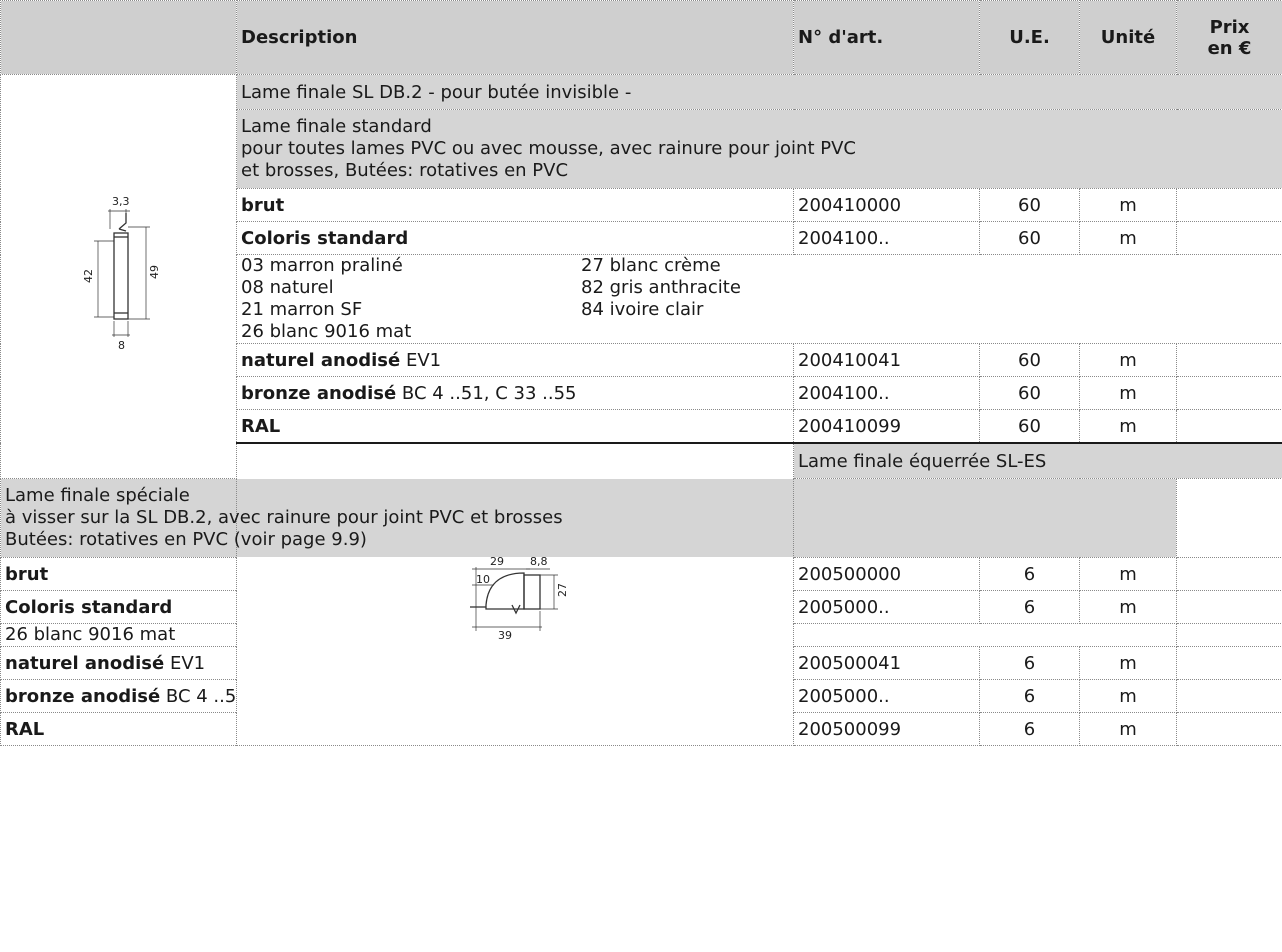 This screenshot has height=952, width=1282. Describe the element at coordinates (588, 635) in the screenshot. I see `standard-colors-list: 26 blanc 9016 mat` at that location.